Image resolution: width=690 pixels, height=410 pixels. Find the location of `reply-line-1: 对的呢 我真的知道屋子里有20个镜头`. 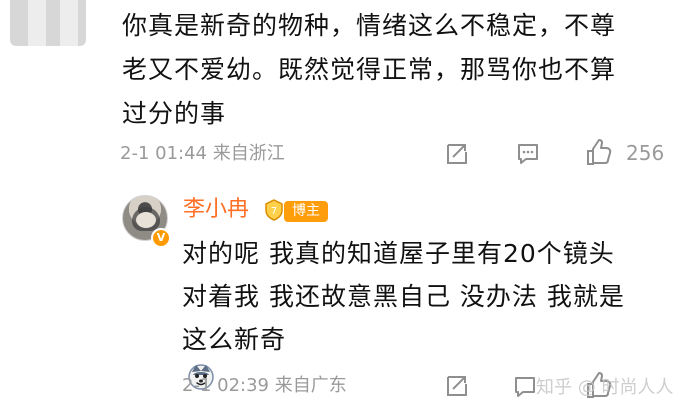

reply-line-1: 对的呢 我真的知道屋子里有20个镜头 is located at coordinates (398, 253).